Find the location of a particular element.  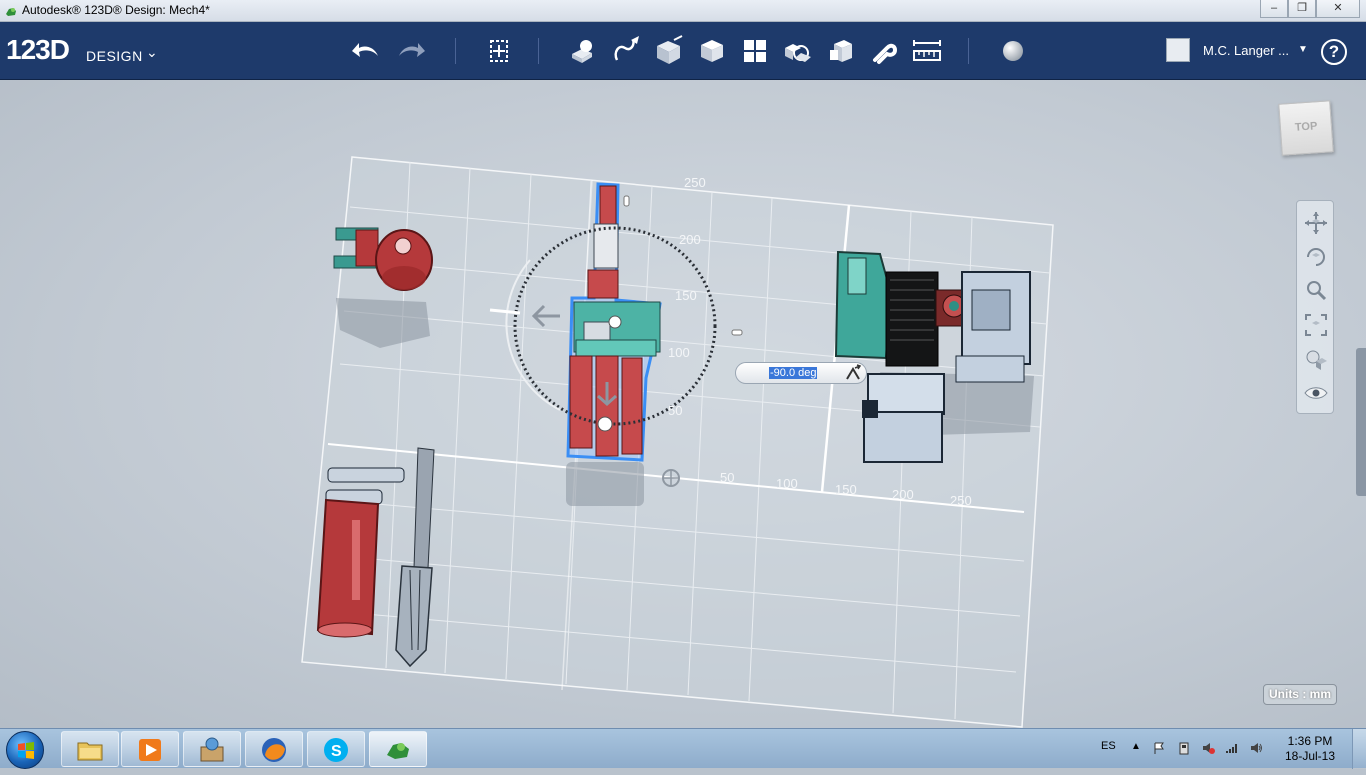

grid-label-x: 50 is located at coordinates (727, 477).